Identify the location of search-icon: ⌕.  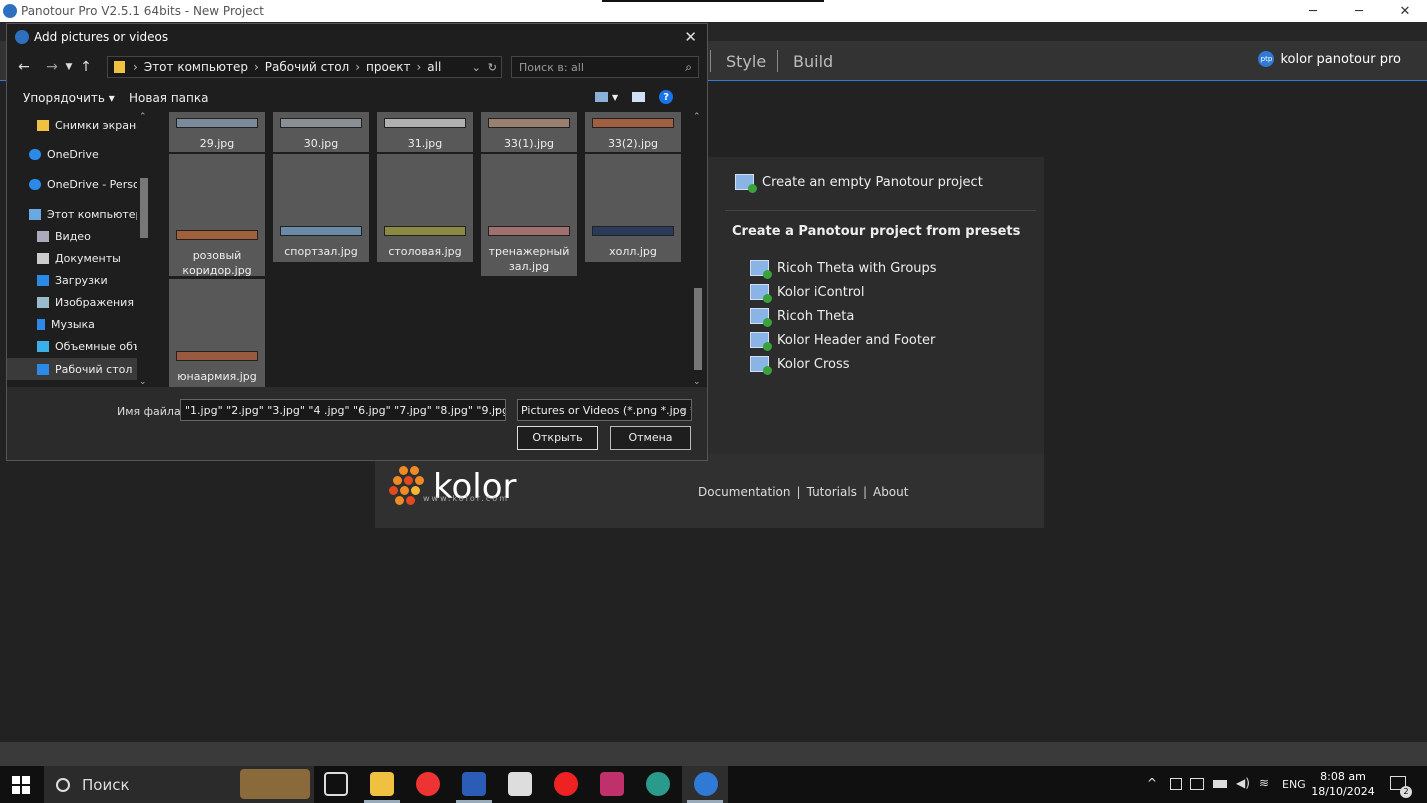
(688, 67).